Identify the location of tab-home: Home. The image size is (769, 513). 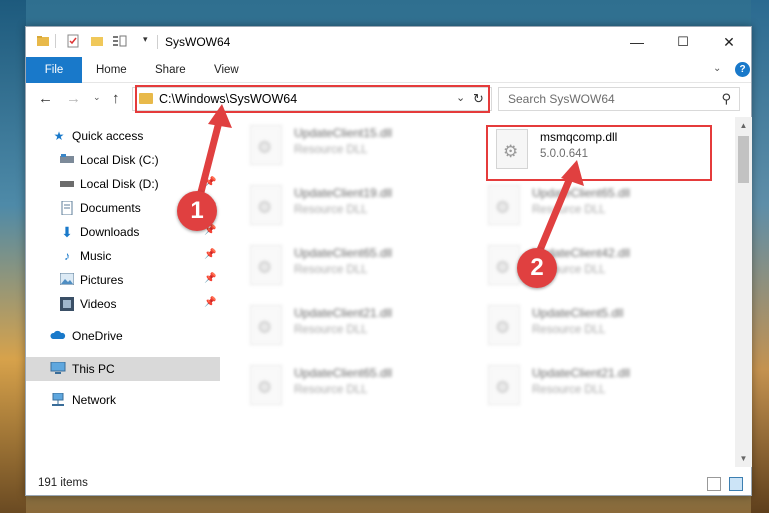
(111, 70).